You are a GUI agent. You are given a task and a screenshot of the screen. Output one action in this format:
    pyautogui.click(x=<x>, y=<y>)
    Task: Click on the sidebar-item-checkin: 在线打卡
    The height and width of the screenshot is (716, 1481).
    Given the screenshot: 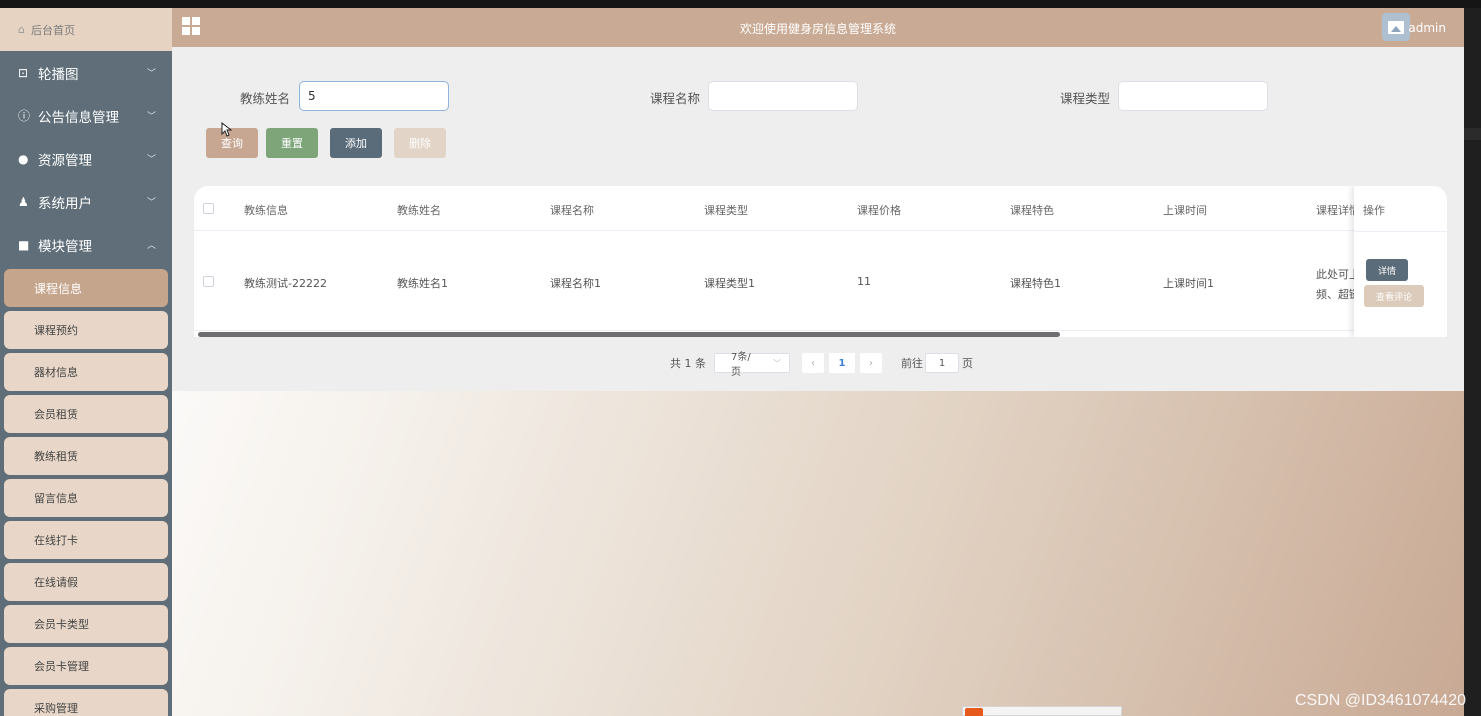 What is the action you would take?
    pyautogui.click(x=86, y=540)
    